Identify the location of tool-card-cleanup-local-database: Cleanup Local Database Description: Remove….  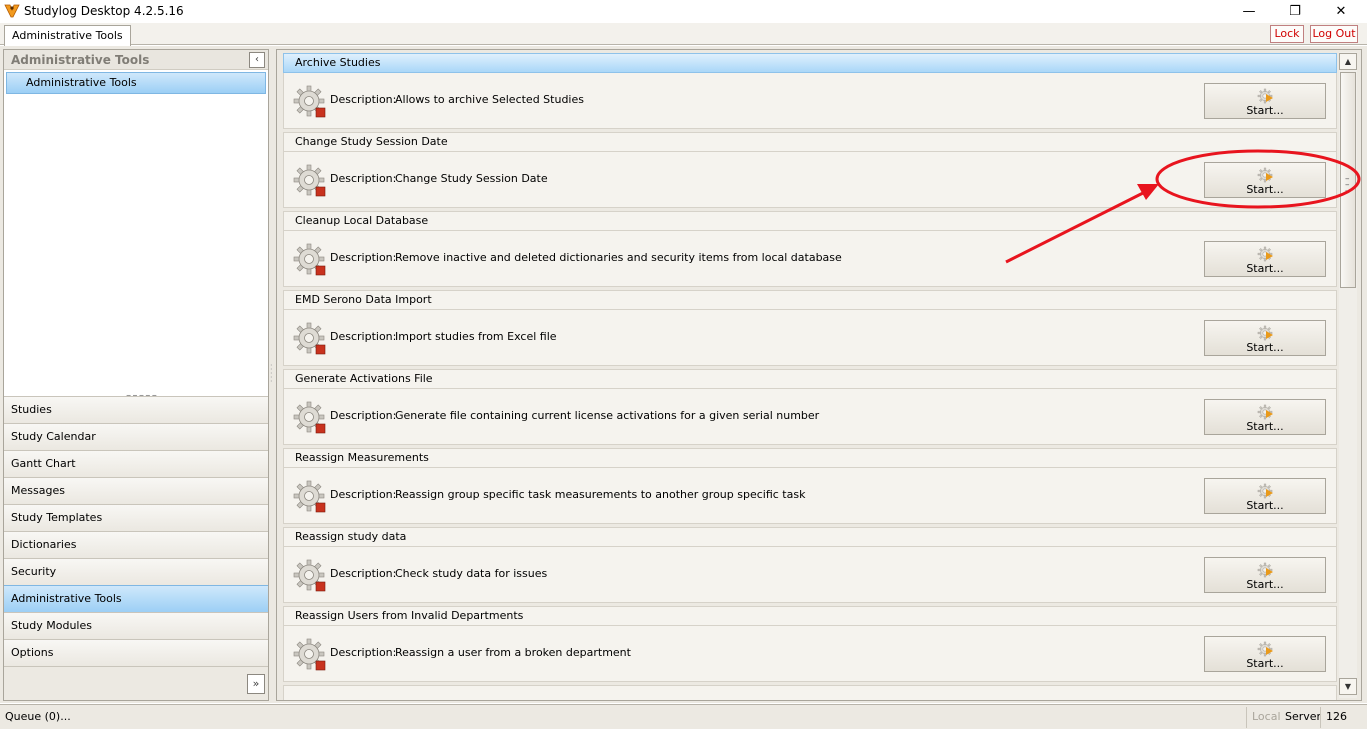
(810, 250).